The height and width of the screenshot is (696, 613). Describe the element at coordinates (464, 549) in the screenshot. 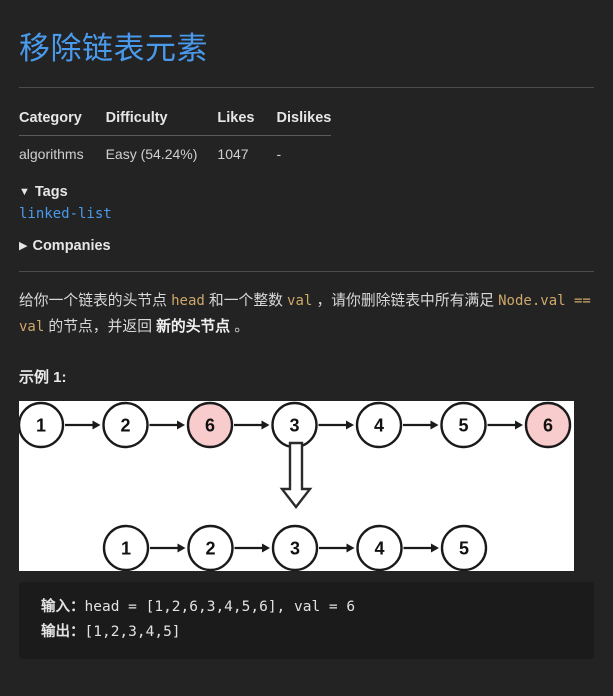

I see `after-node-label-4: 5` at that location.